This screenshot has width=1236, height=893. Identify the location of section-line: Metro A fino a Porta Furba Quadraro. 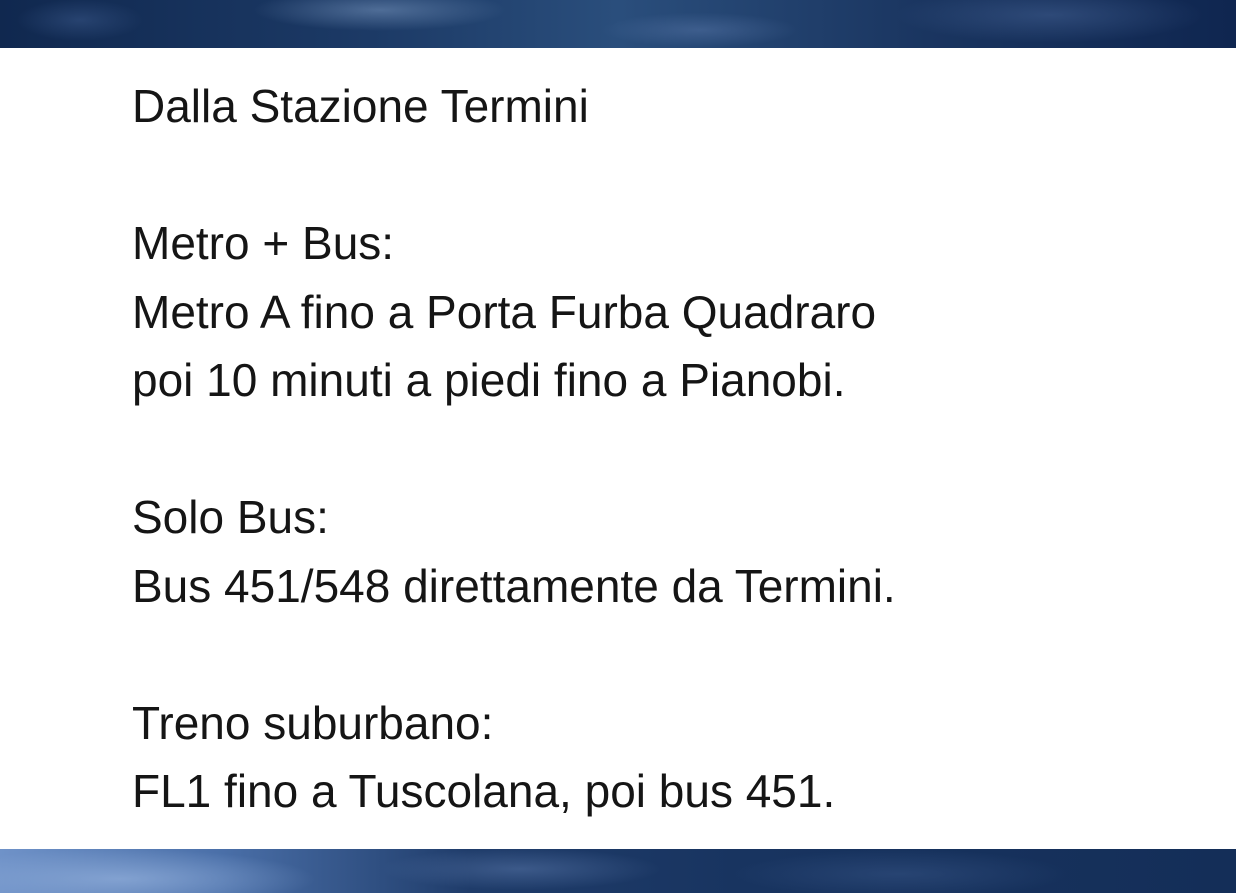
(504, 311).